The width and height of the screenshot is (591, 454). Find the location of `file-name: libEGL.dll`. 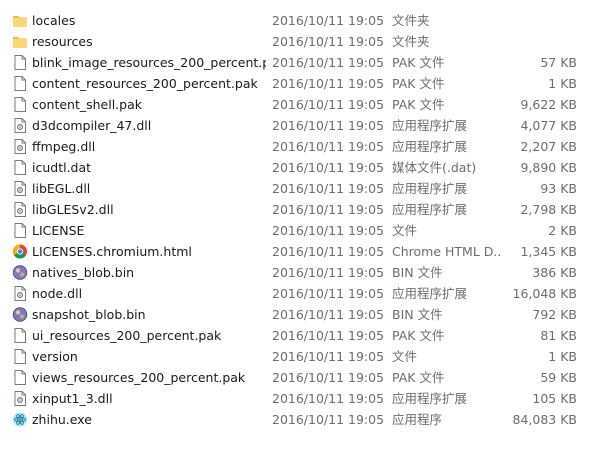

file-name: libEGL.dll is located at coordinates (61, 188).